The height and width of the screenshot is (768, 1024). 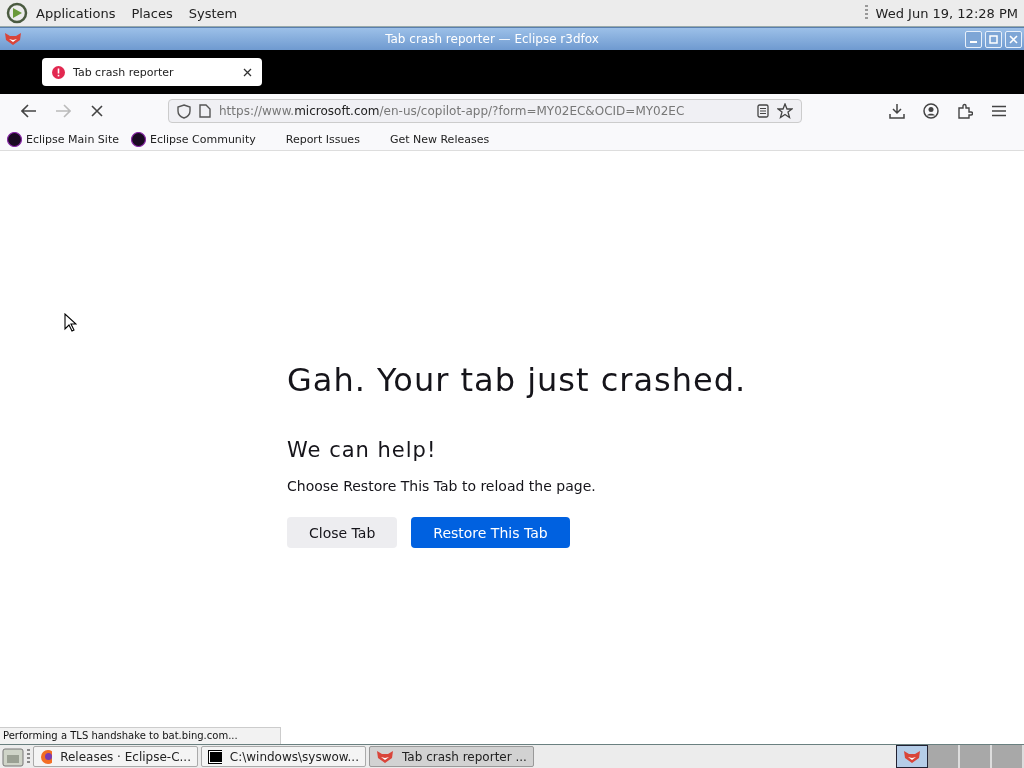 What do you see at coordinates (362, 450) in the screenshot?
I see `help-heading: We can help!` at bounding box center [362, 450].